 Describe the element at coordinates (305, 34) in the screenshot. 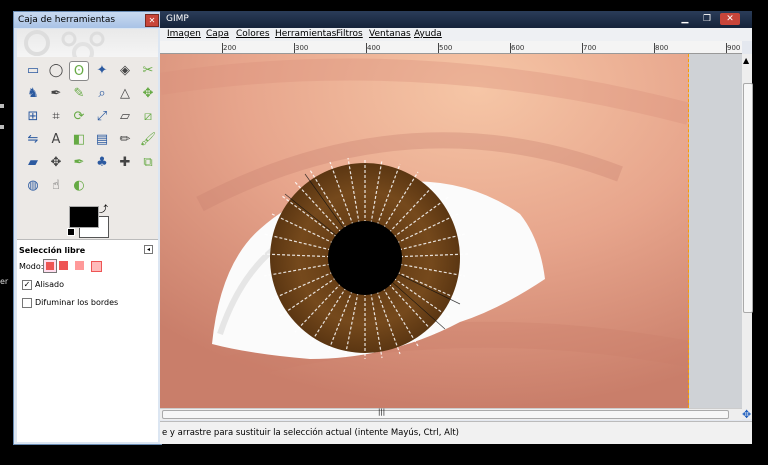

I see `menu-herramientas: Herramientas` at that location.